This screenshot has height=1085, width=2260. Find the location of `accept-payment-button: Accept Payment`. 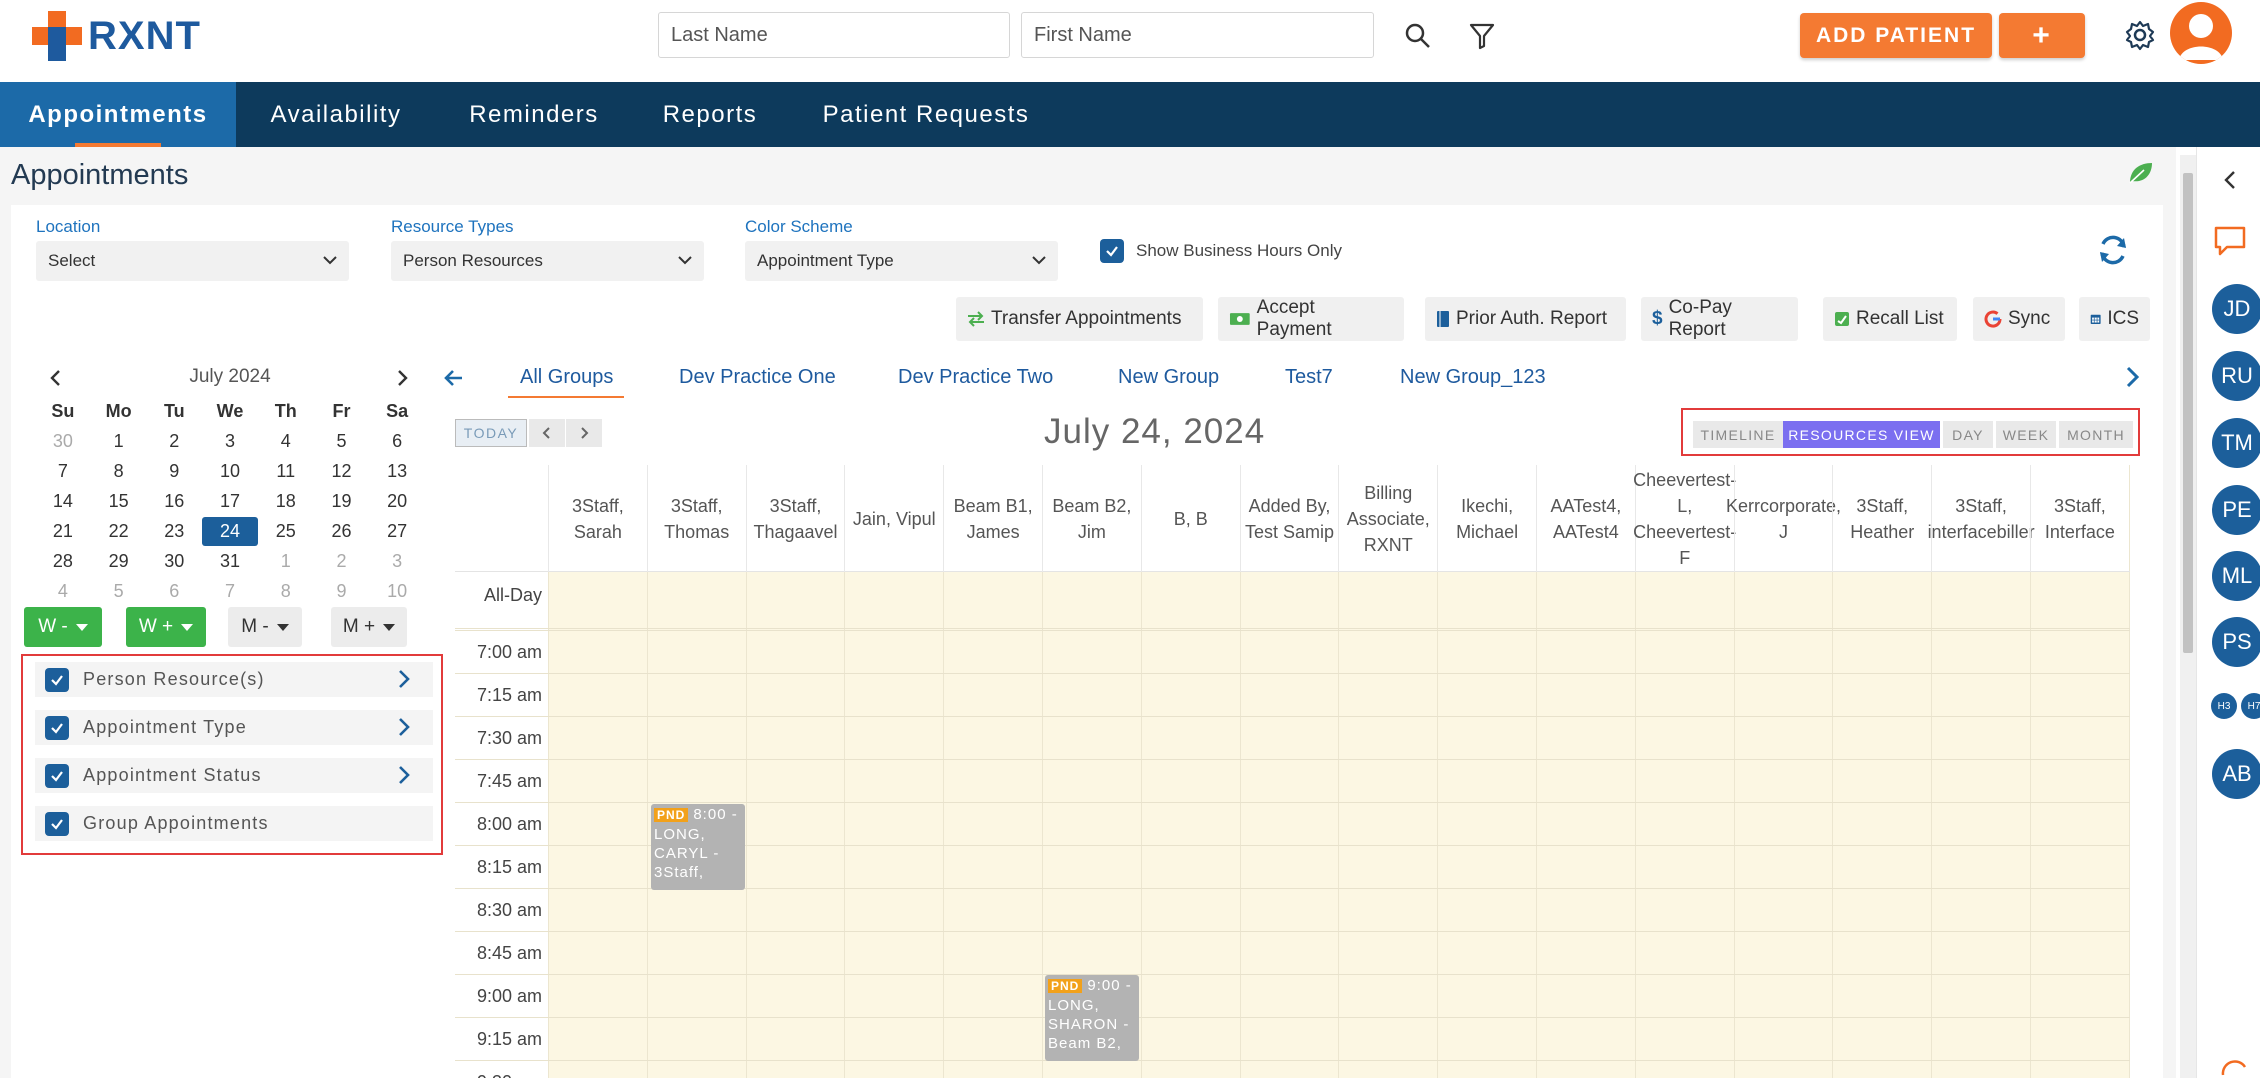

accept-payment-button: Accept Payment is located at coordinates (1311, 319).